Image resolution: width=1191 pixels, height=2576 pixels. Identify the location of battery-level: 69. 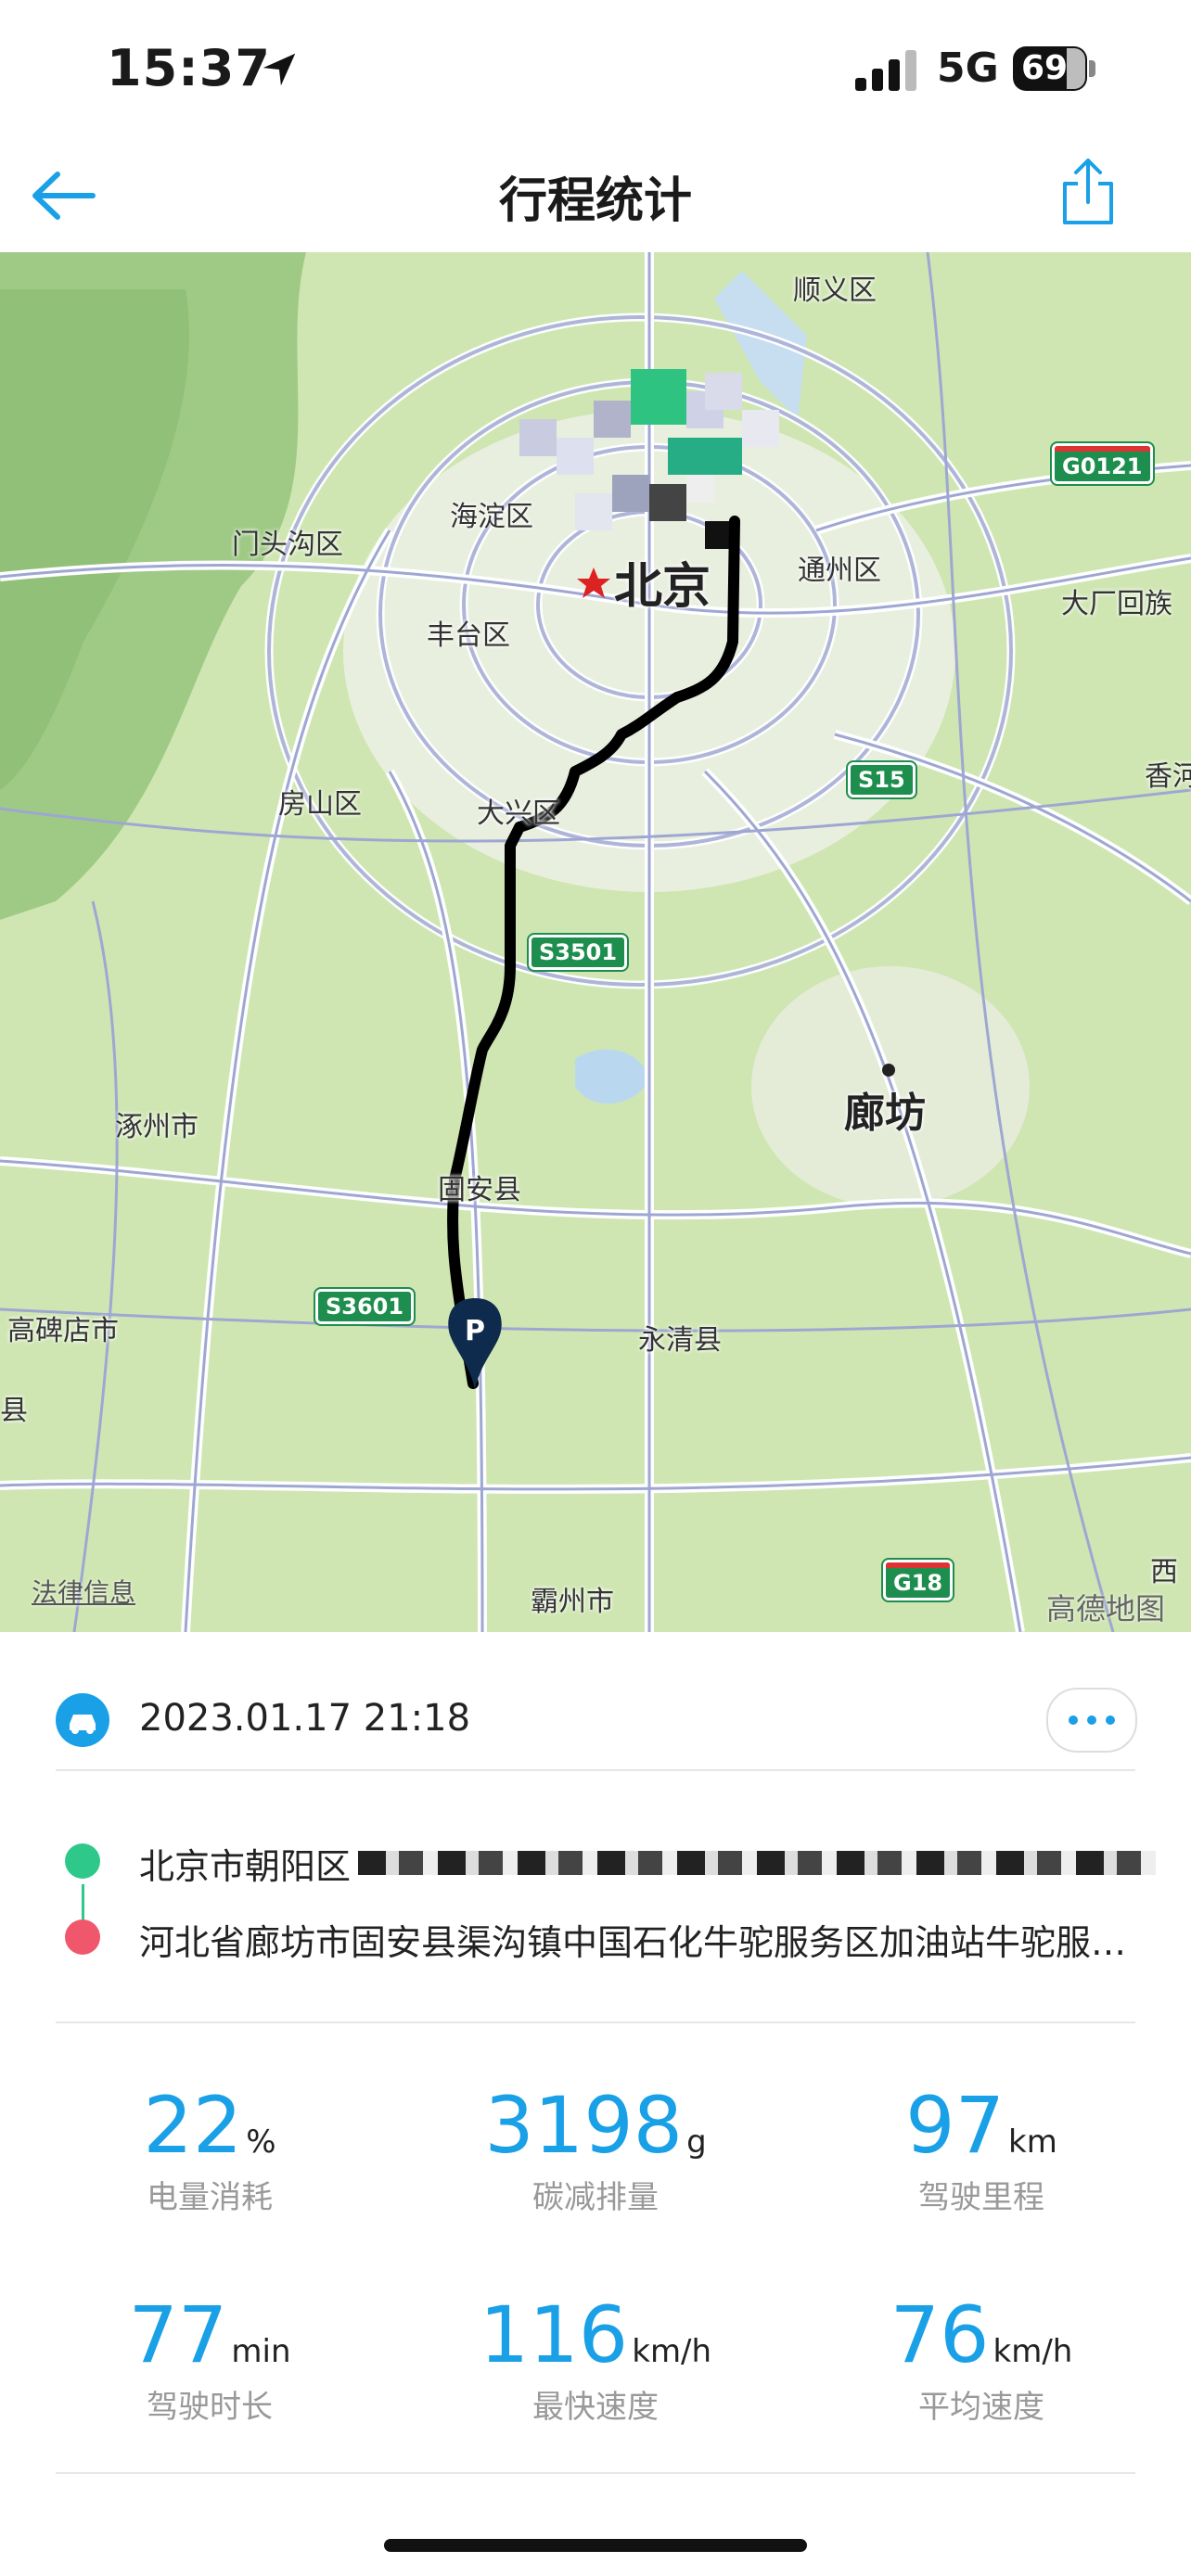
(1044, 68).